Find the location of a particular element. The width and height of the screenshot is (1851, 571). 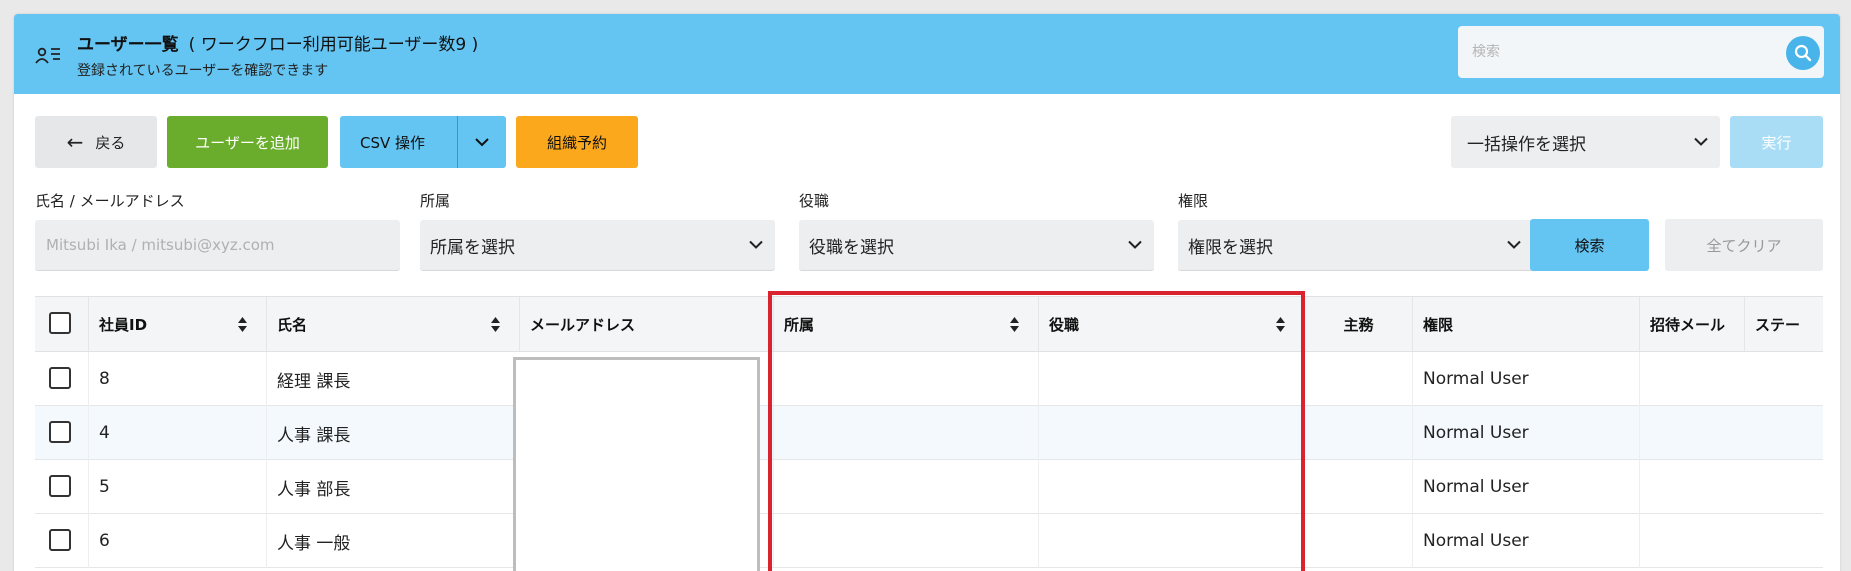

table-row: 6 人事 一般 Normal User is located at coordinates (929, 541).